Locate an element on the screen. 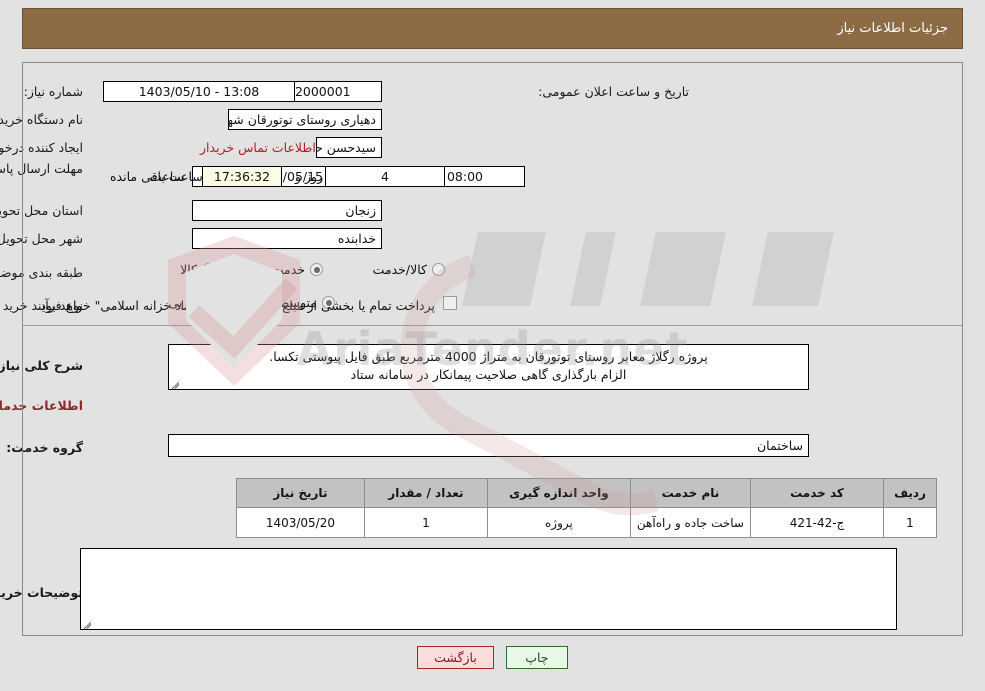 Image resolution: width=985 pixels, height=691 pixels. page-title: جزئیات اطلاعات نیاز is located at coordinates (892, 28).